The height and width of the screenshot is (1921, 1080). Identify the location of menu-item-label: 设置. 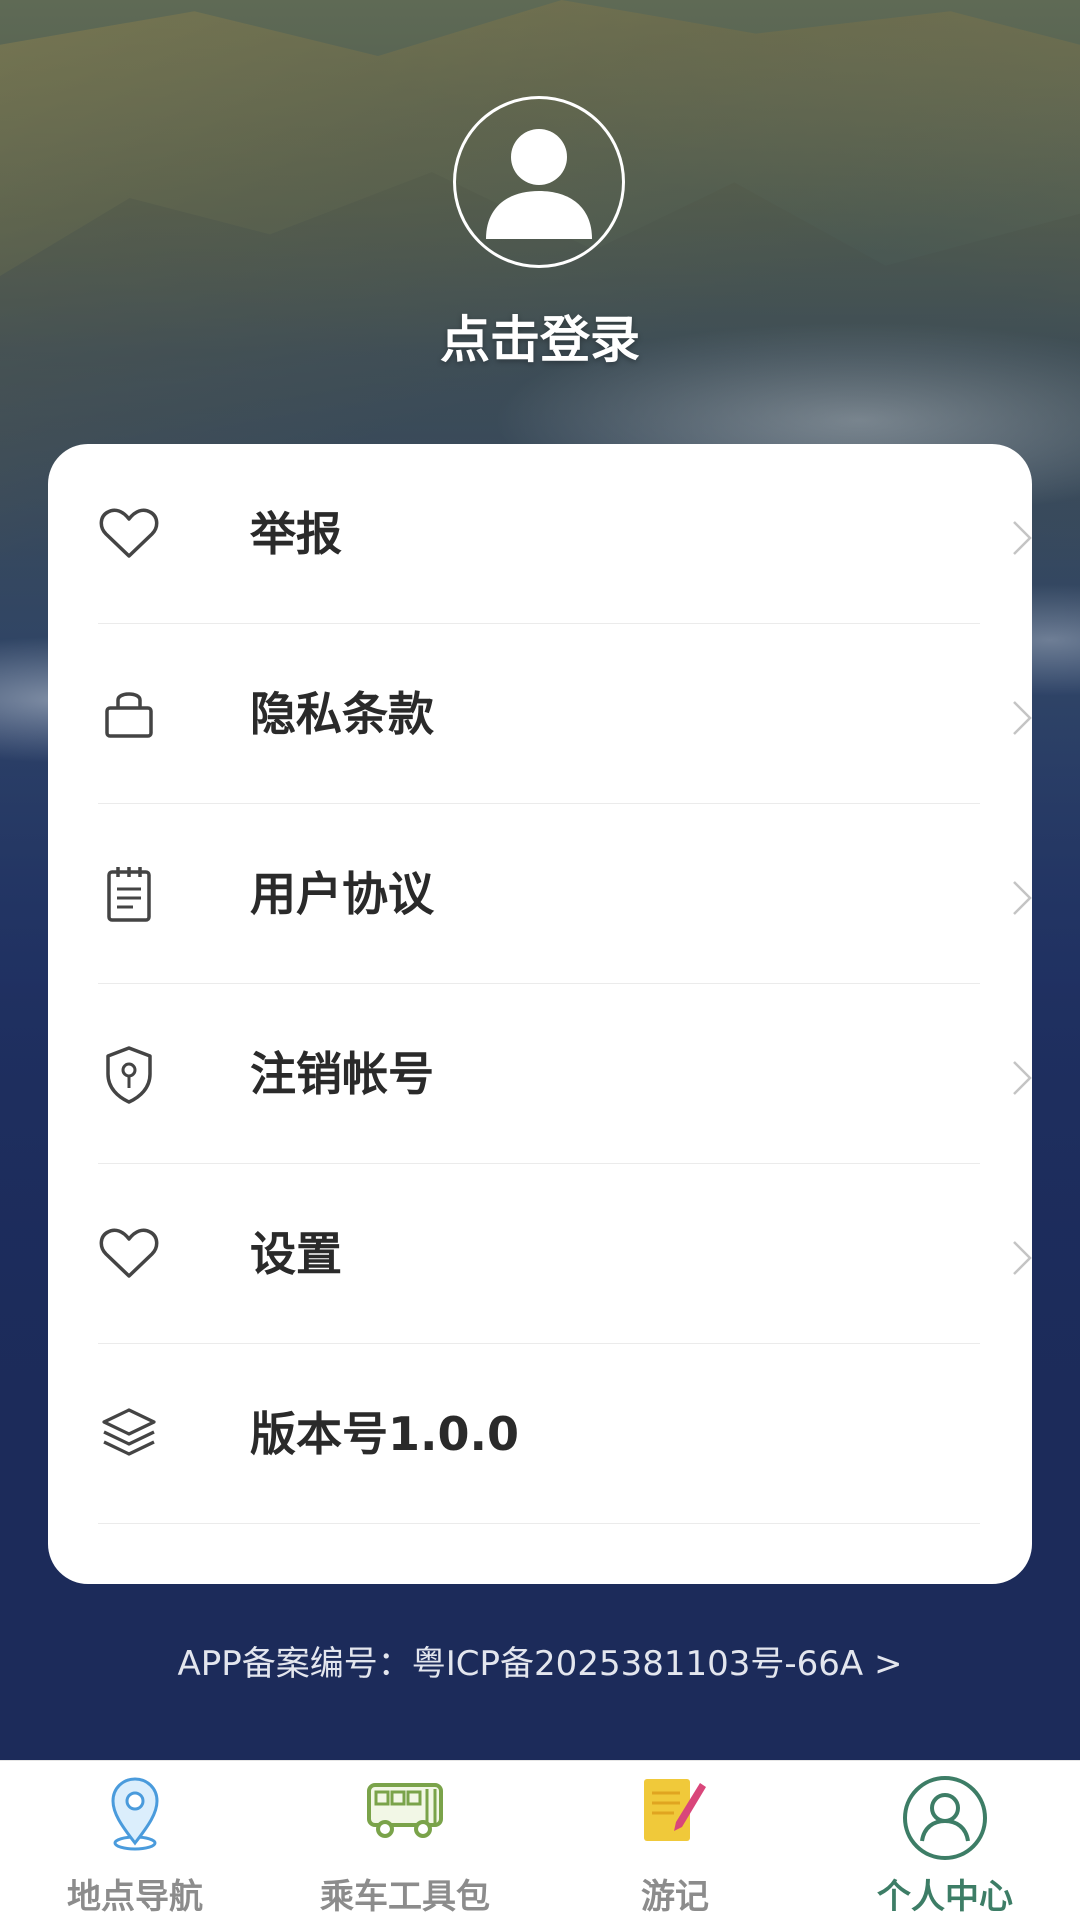
(296, 1254).